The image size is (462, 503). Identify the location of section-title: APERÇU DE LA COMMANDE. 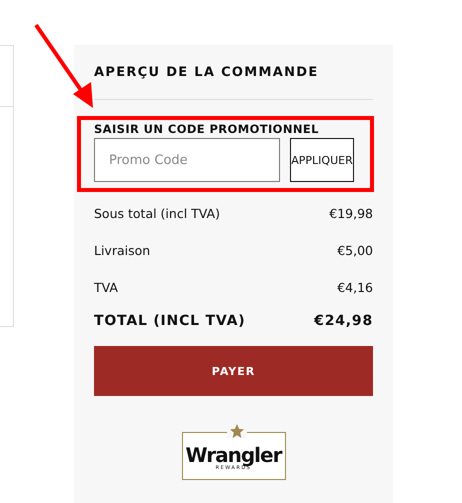
(207, 73).